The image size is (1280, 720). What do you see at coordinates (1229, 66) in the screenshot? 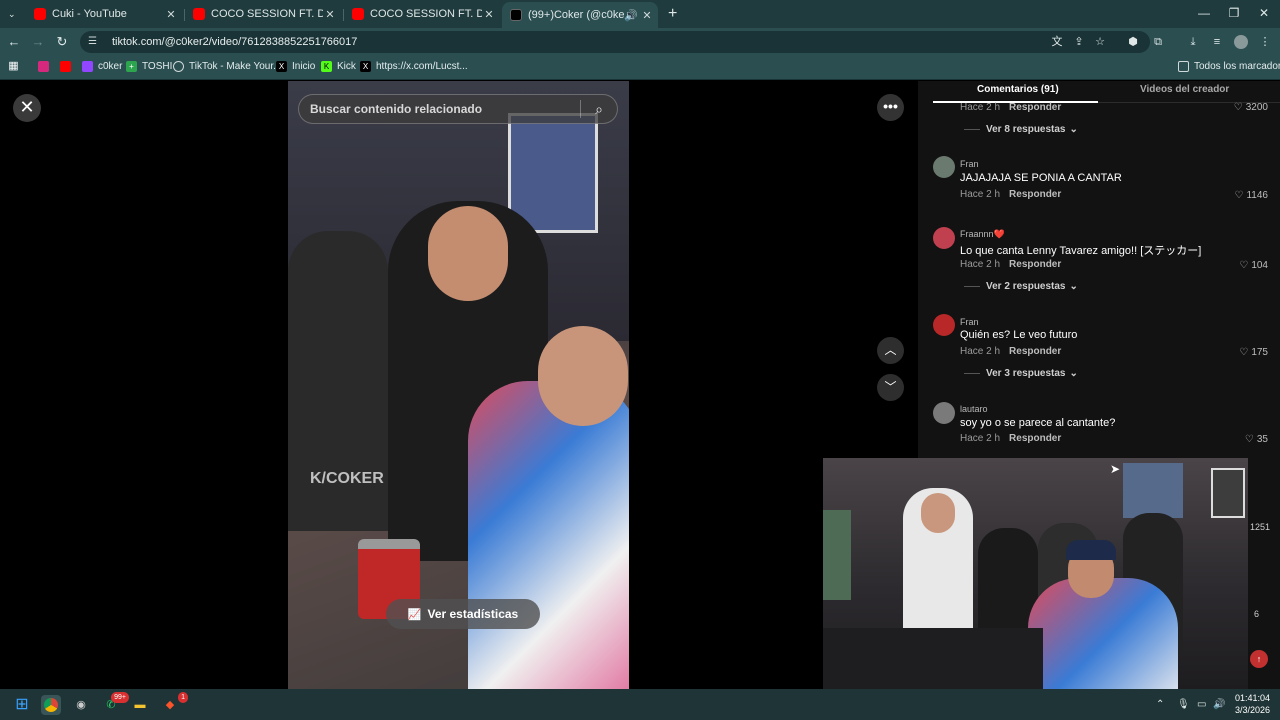
I see `all-bookmarks-folder: Todos los marcadores` at bounding box center [1229, 66].